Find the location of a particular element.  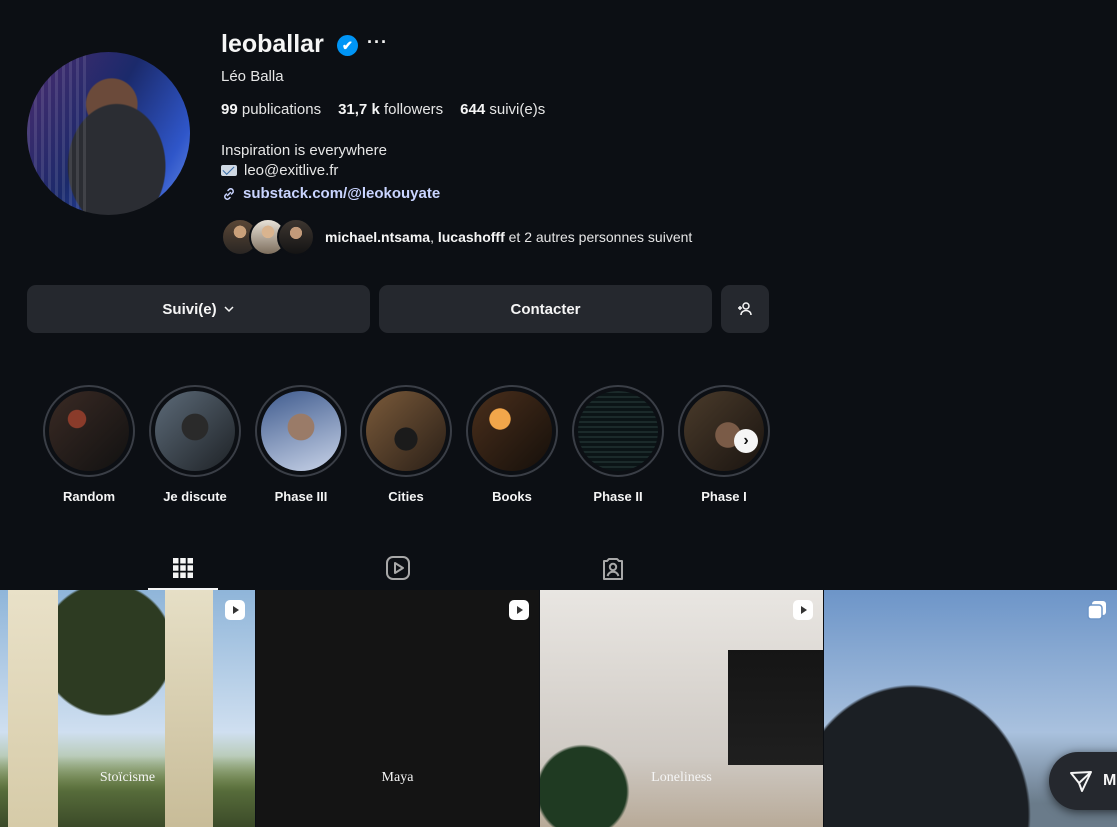

following-stat: 644 suivi(e)s is located at coordinates (502, 109).